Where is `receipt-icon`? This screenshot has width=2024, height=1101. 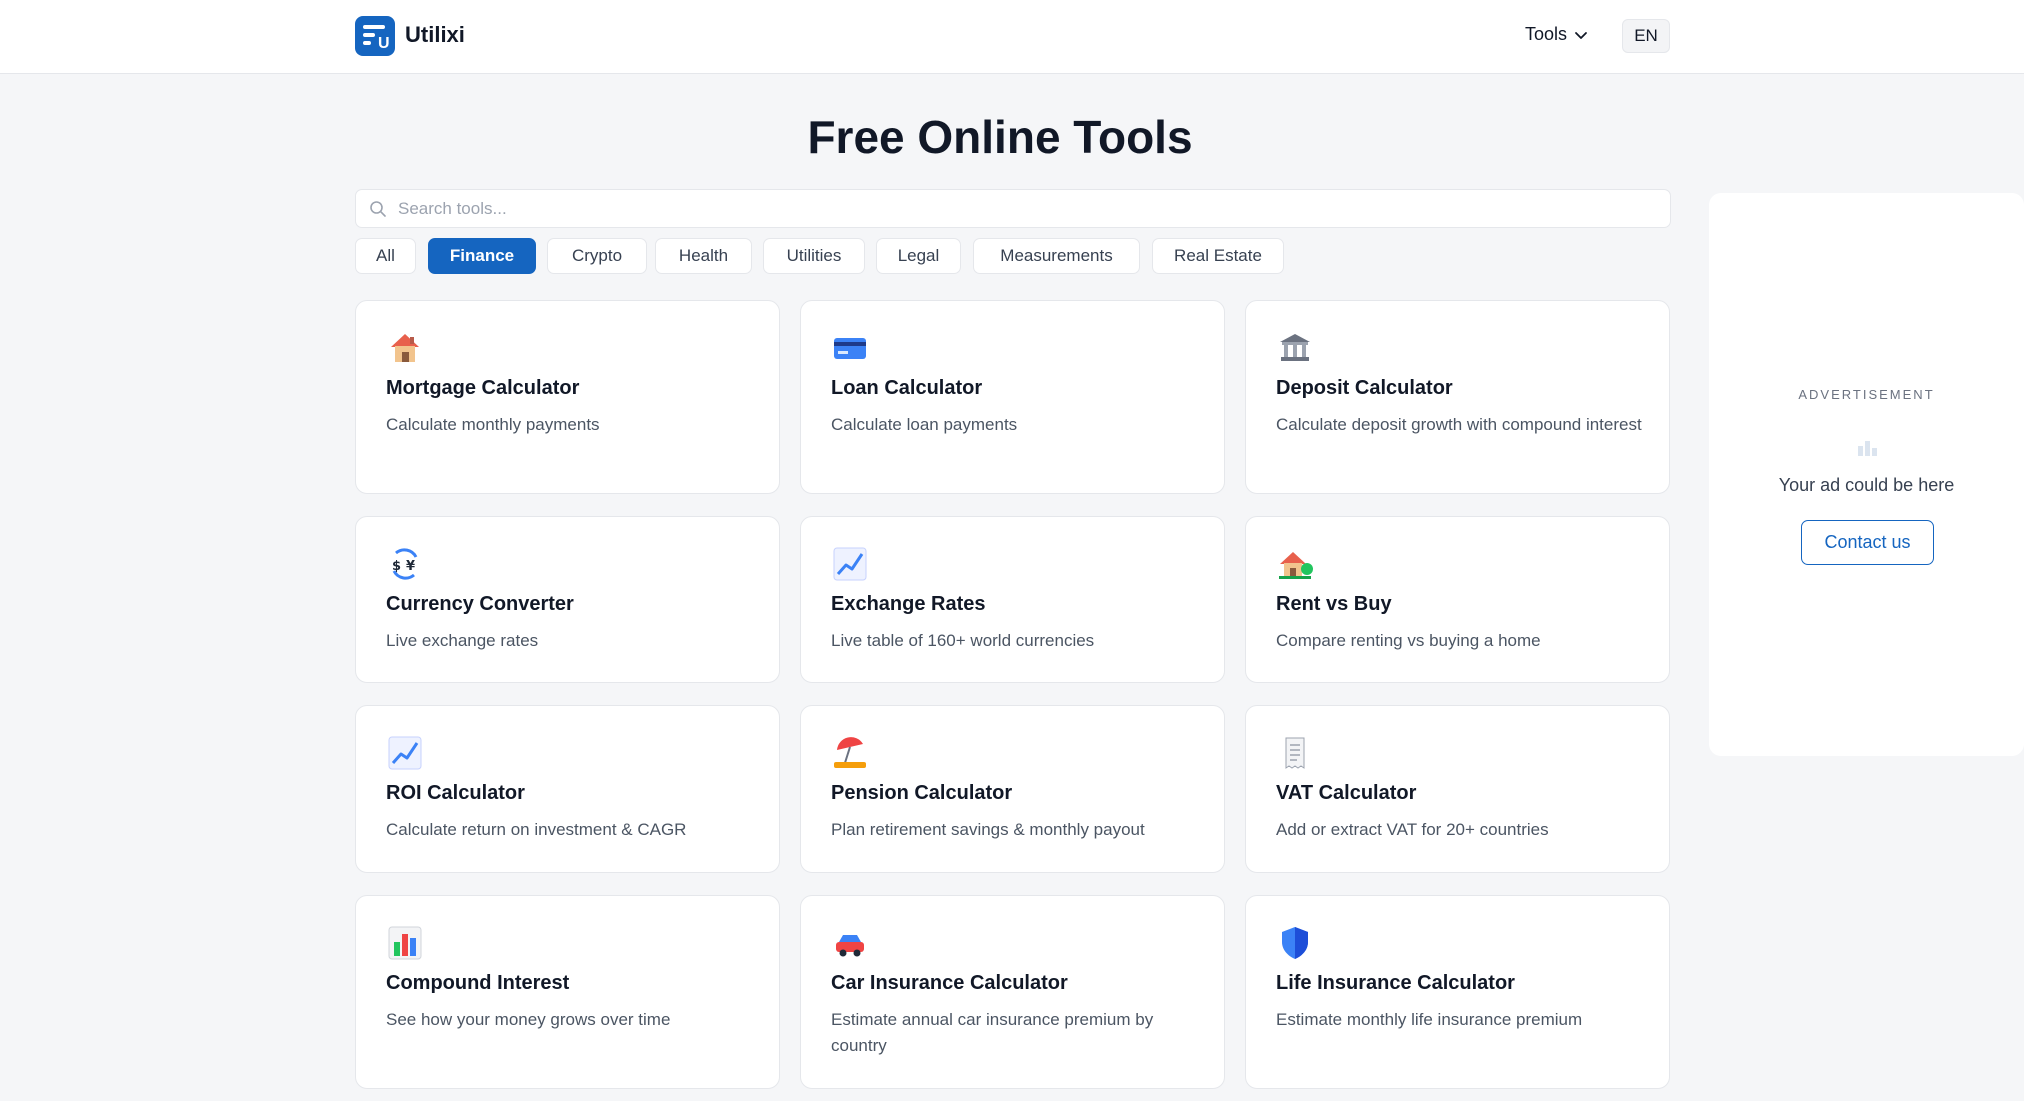
receipt-icon is located at coordinates (1295, 753).